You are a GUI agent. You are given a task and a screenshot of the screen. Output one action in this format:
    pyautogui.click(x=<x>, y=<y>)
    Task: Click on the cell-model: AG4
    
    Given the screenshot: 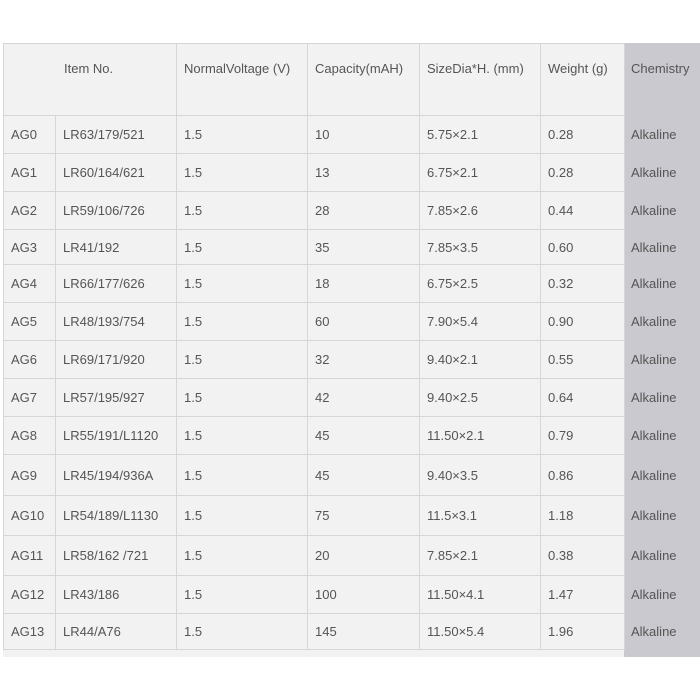 What is the action you would take?
    pyautogui.click(x=29, y=283)
    